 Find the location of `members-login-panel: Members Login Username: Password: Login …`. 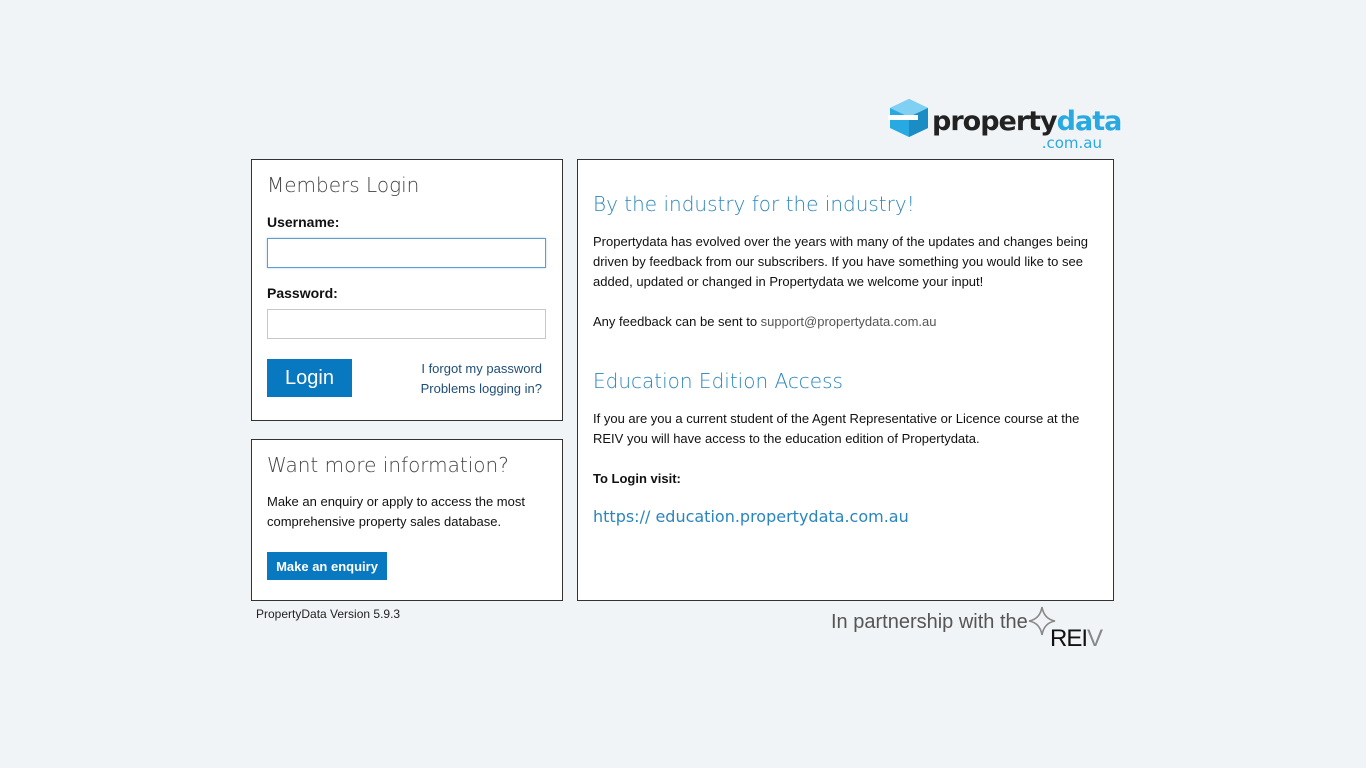

members-login-panel: Members Login Username: Password: Login … is located at coordinates (407, 290).